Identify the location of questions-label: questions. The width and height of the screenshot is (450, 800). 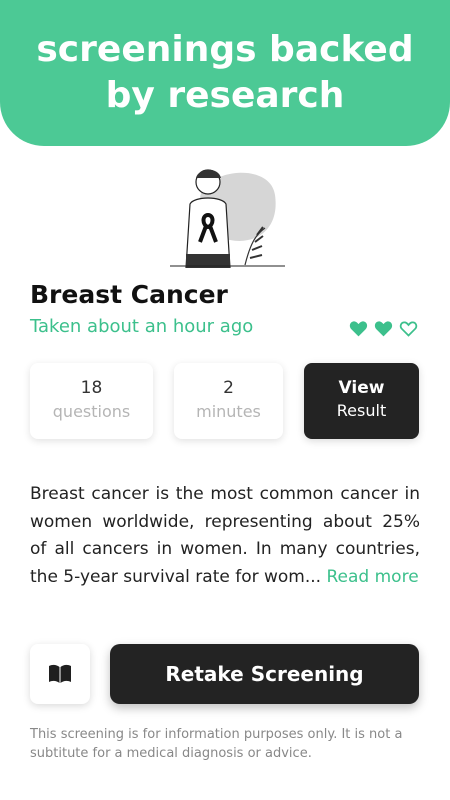
(91, 411).